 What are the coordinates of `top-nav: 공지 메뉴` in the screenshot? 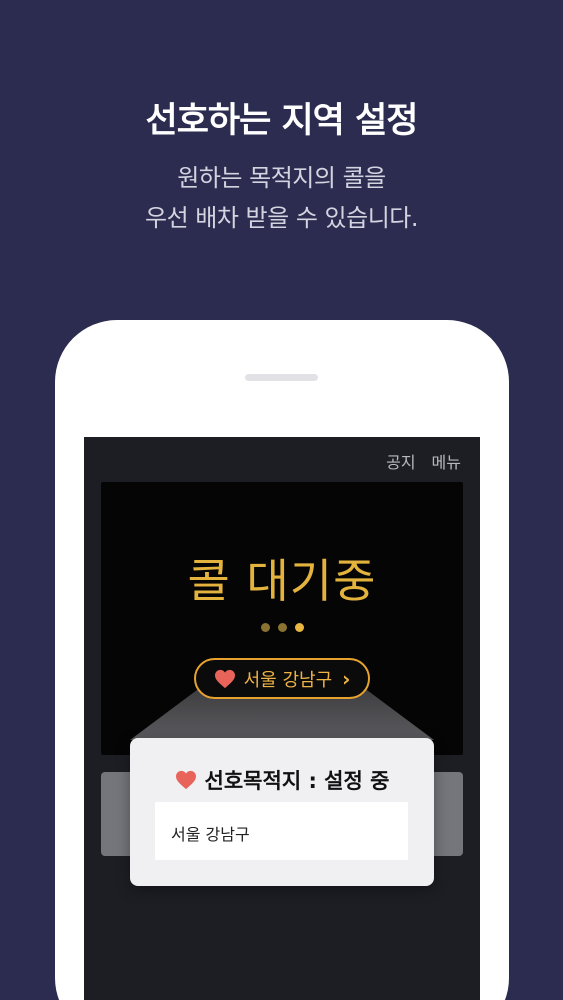 It's located at (423, 461).